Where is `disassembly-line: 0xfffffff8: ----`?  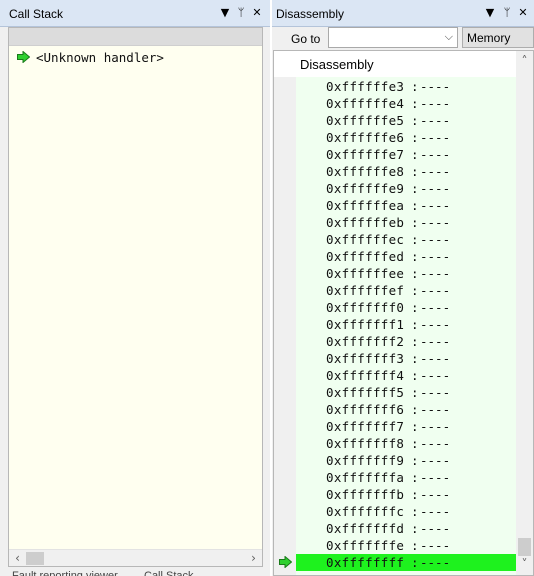
disassembly-line: 0xfffffff8: ---- is located at coordinates (395, 443).